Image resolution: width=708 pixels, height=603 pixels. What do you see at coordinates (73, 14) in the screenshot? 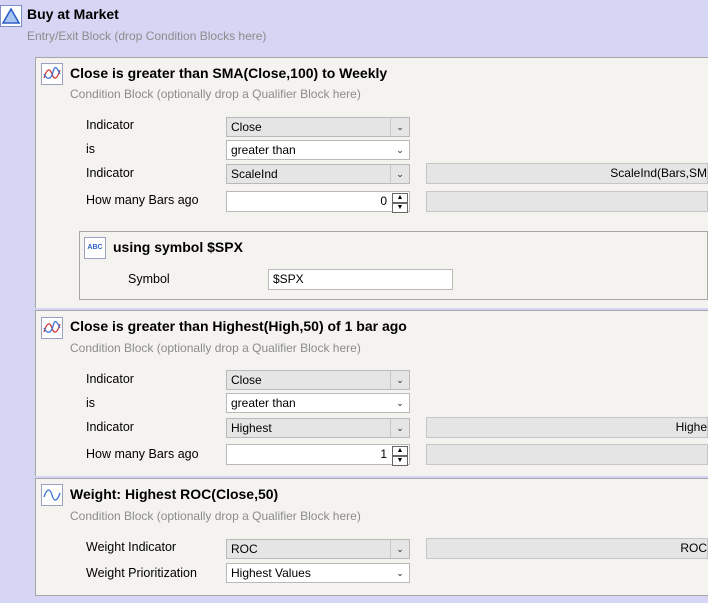
I see `entry-block-title: Buy at Market` at bounding box center [73, 14].